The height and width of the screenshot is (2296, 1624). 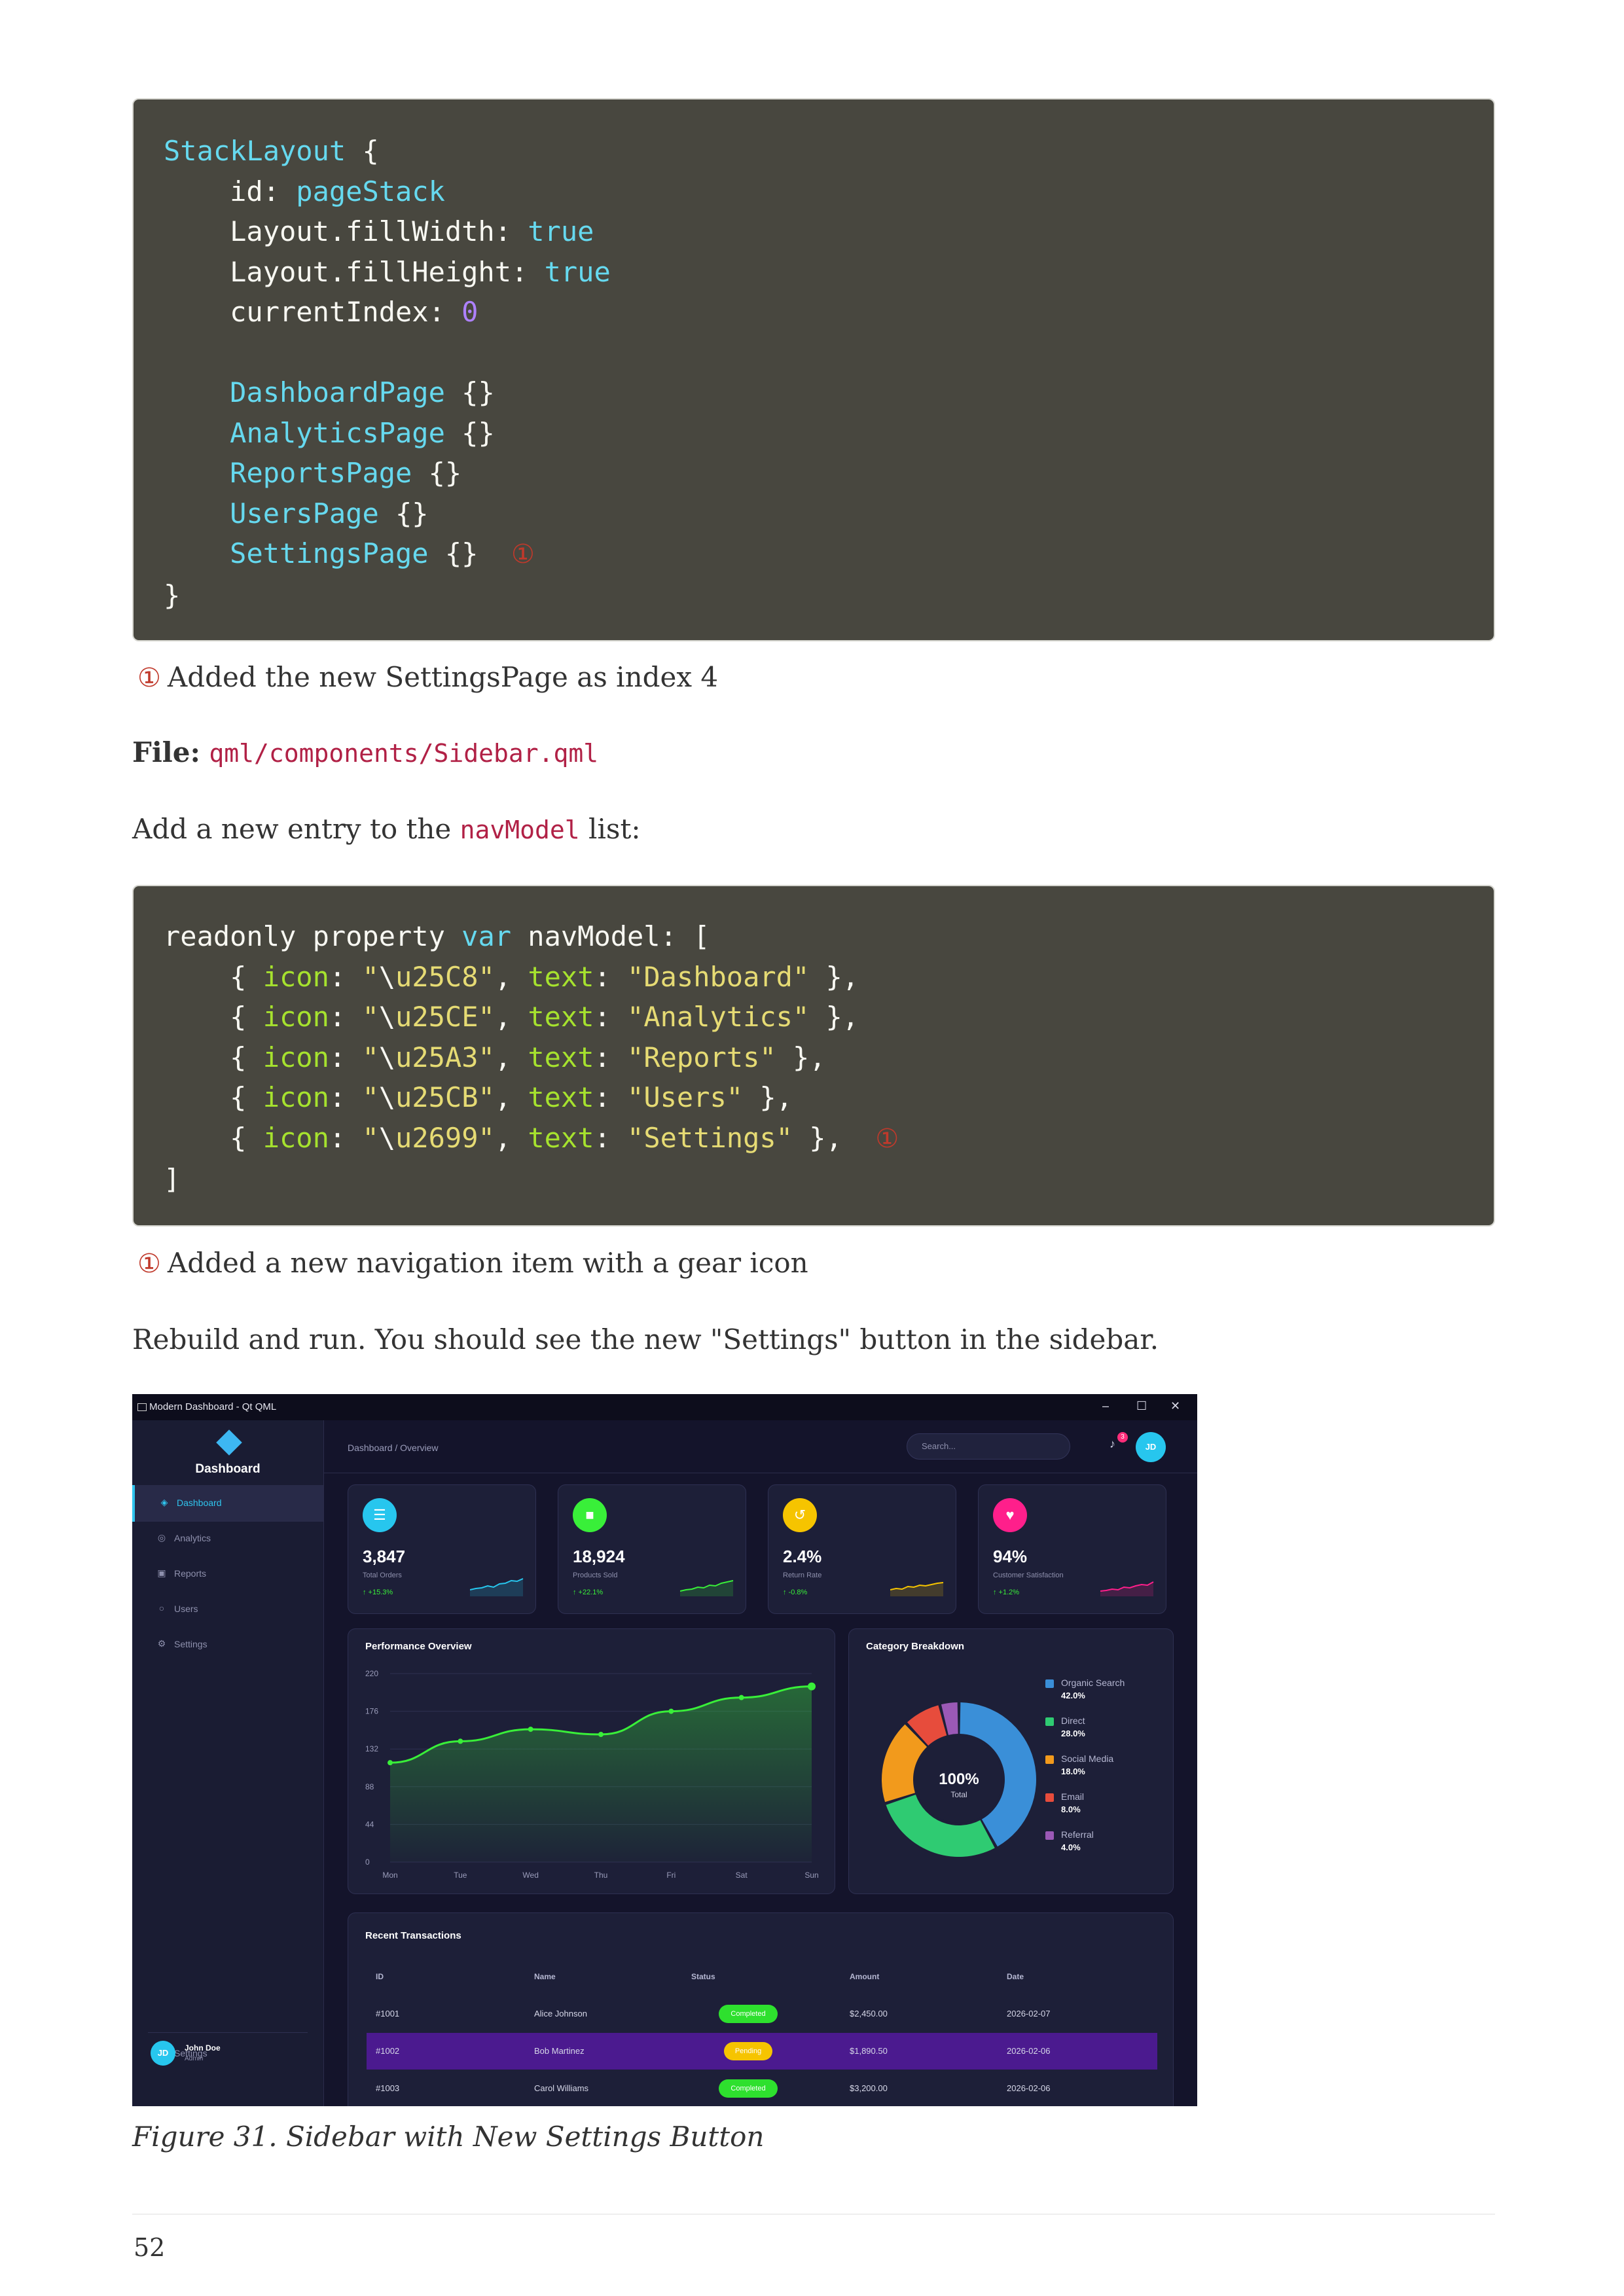 What do you see at coordinates (329, 553) in the screenshot?
I see `code-token: SettingsPage` at bounding box center [329, 553].